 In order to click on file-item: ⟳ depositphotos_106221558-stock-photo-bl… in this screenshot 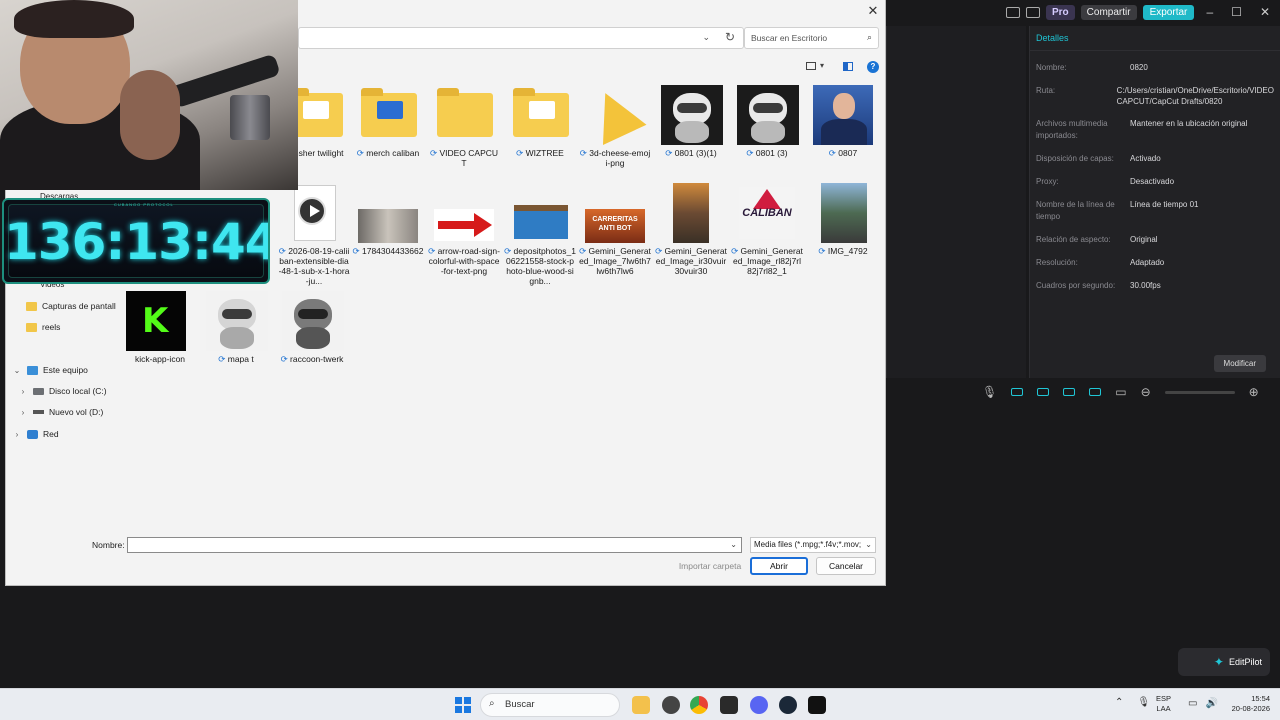, I will do `click(540, 235)`.